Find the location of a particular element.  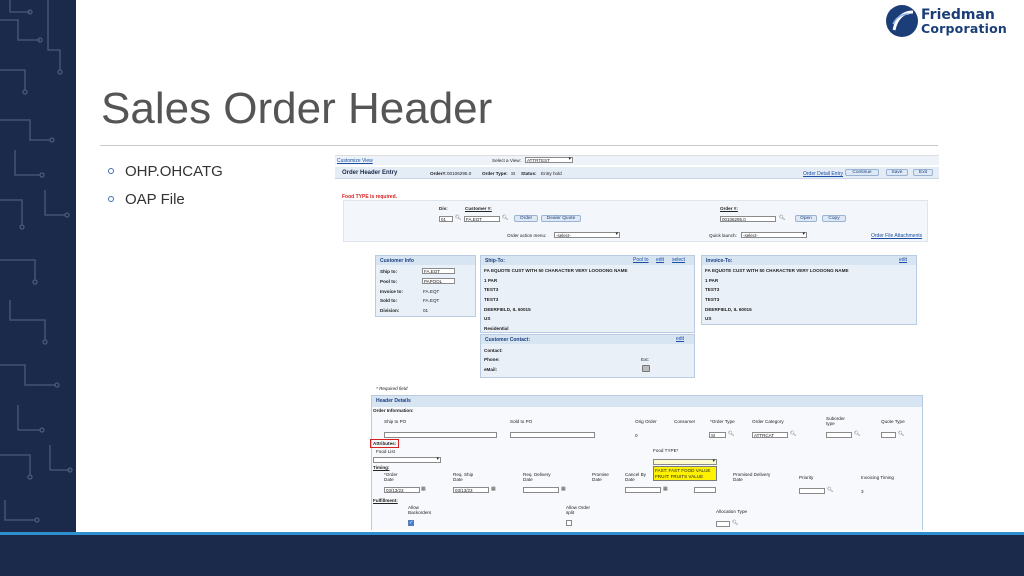

pool-to-label: Pool to: is located at coordinates (389, 281).